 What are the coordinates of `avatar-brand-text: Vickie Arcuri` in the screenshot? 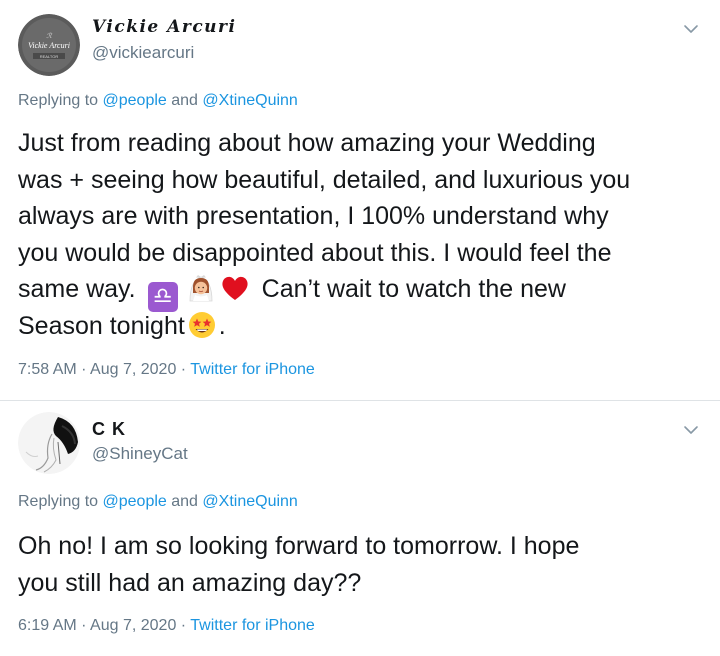 It's located at (49, 45).